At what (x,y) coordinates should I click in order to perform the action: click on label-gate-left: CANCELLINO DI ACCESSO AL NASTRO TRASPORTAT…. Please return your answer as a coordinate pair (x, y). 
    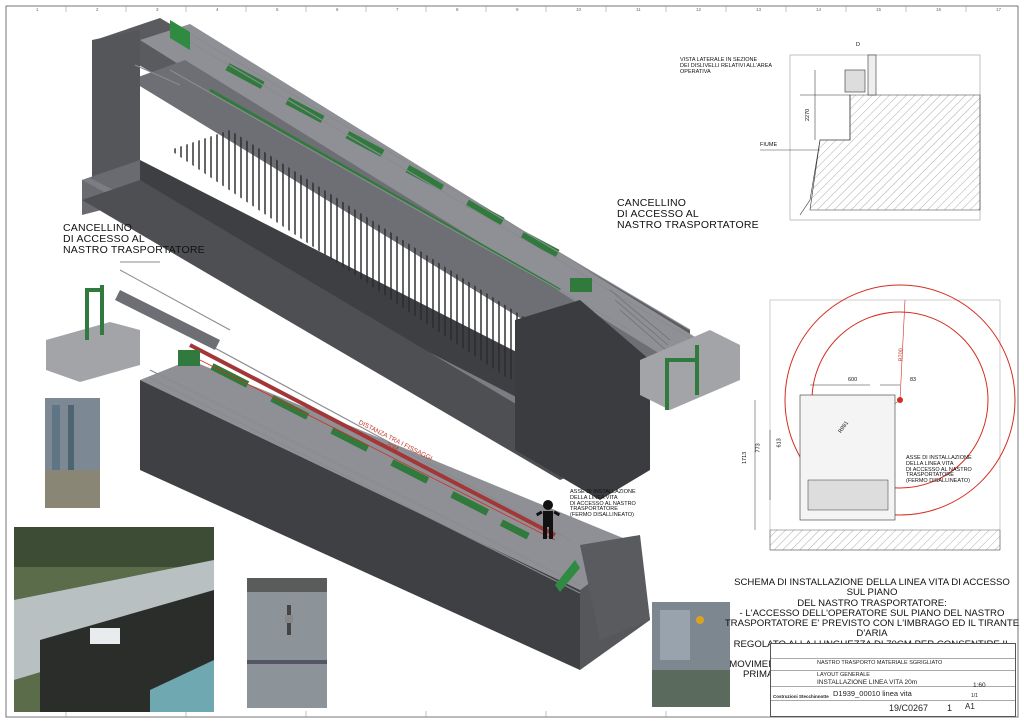
    Looking at the image, I should click on (134, 239).